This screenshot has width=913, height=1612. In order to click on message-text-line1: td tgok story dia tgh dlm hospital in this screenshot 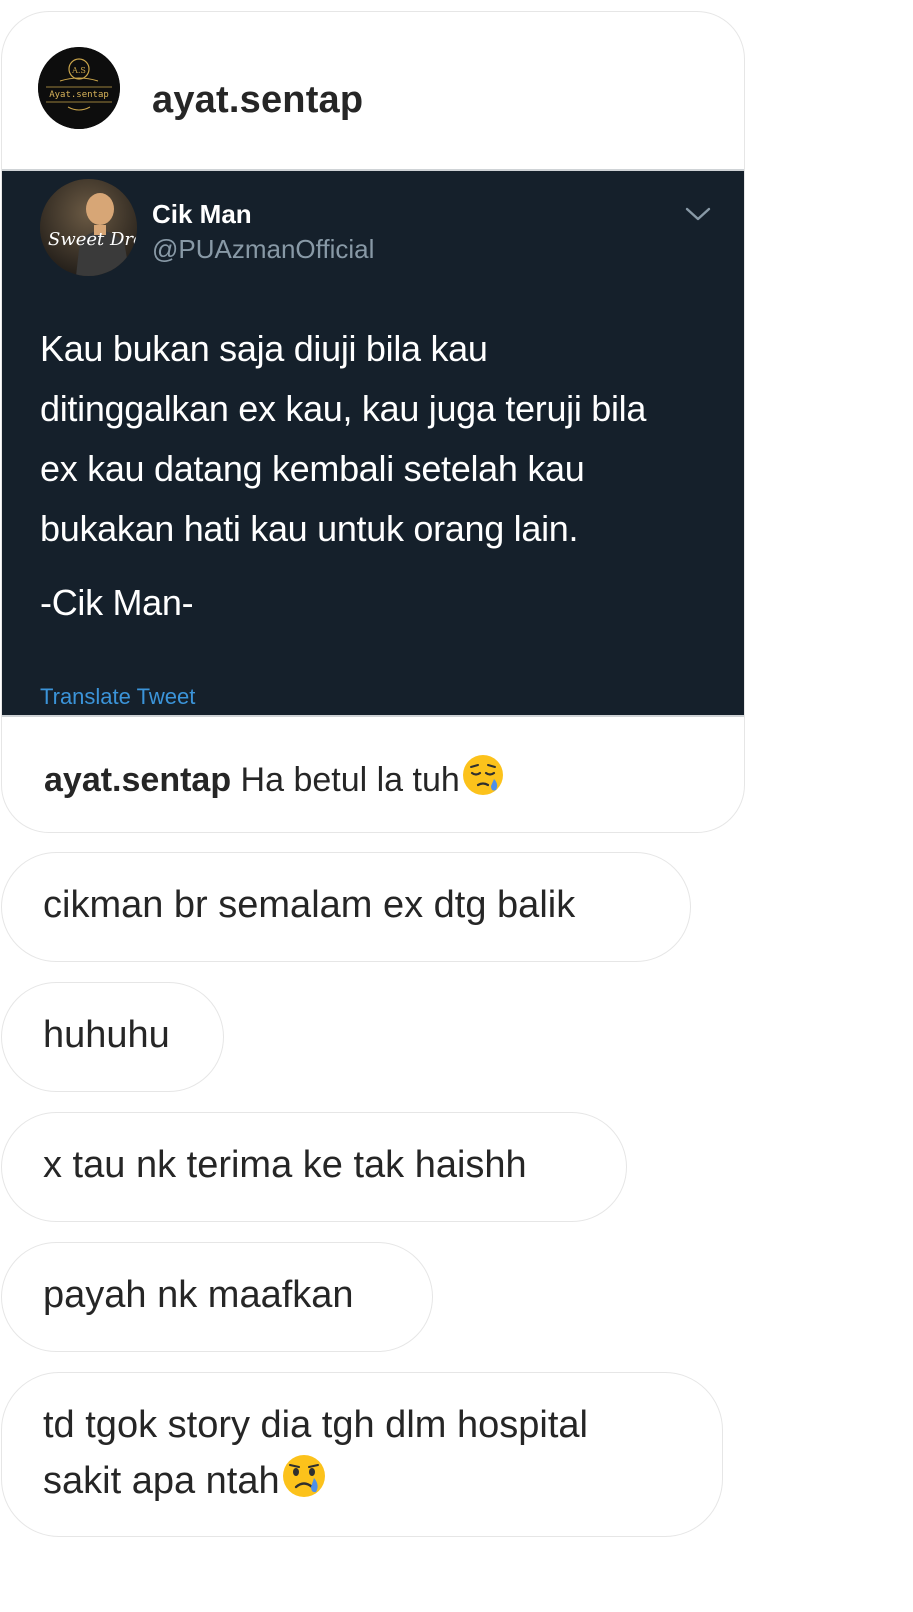, I will do `click(315, 1425)`.